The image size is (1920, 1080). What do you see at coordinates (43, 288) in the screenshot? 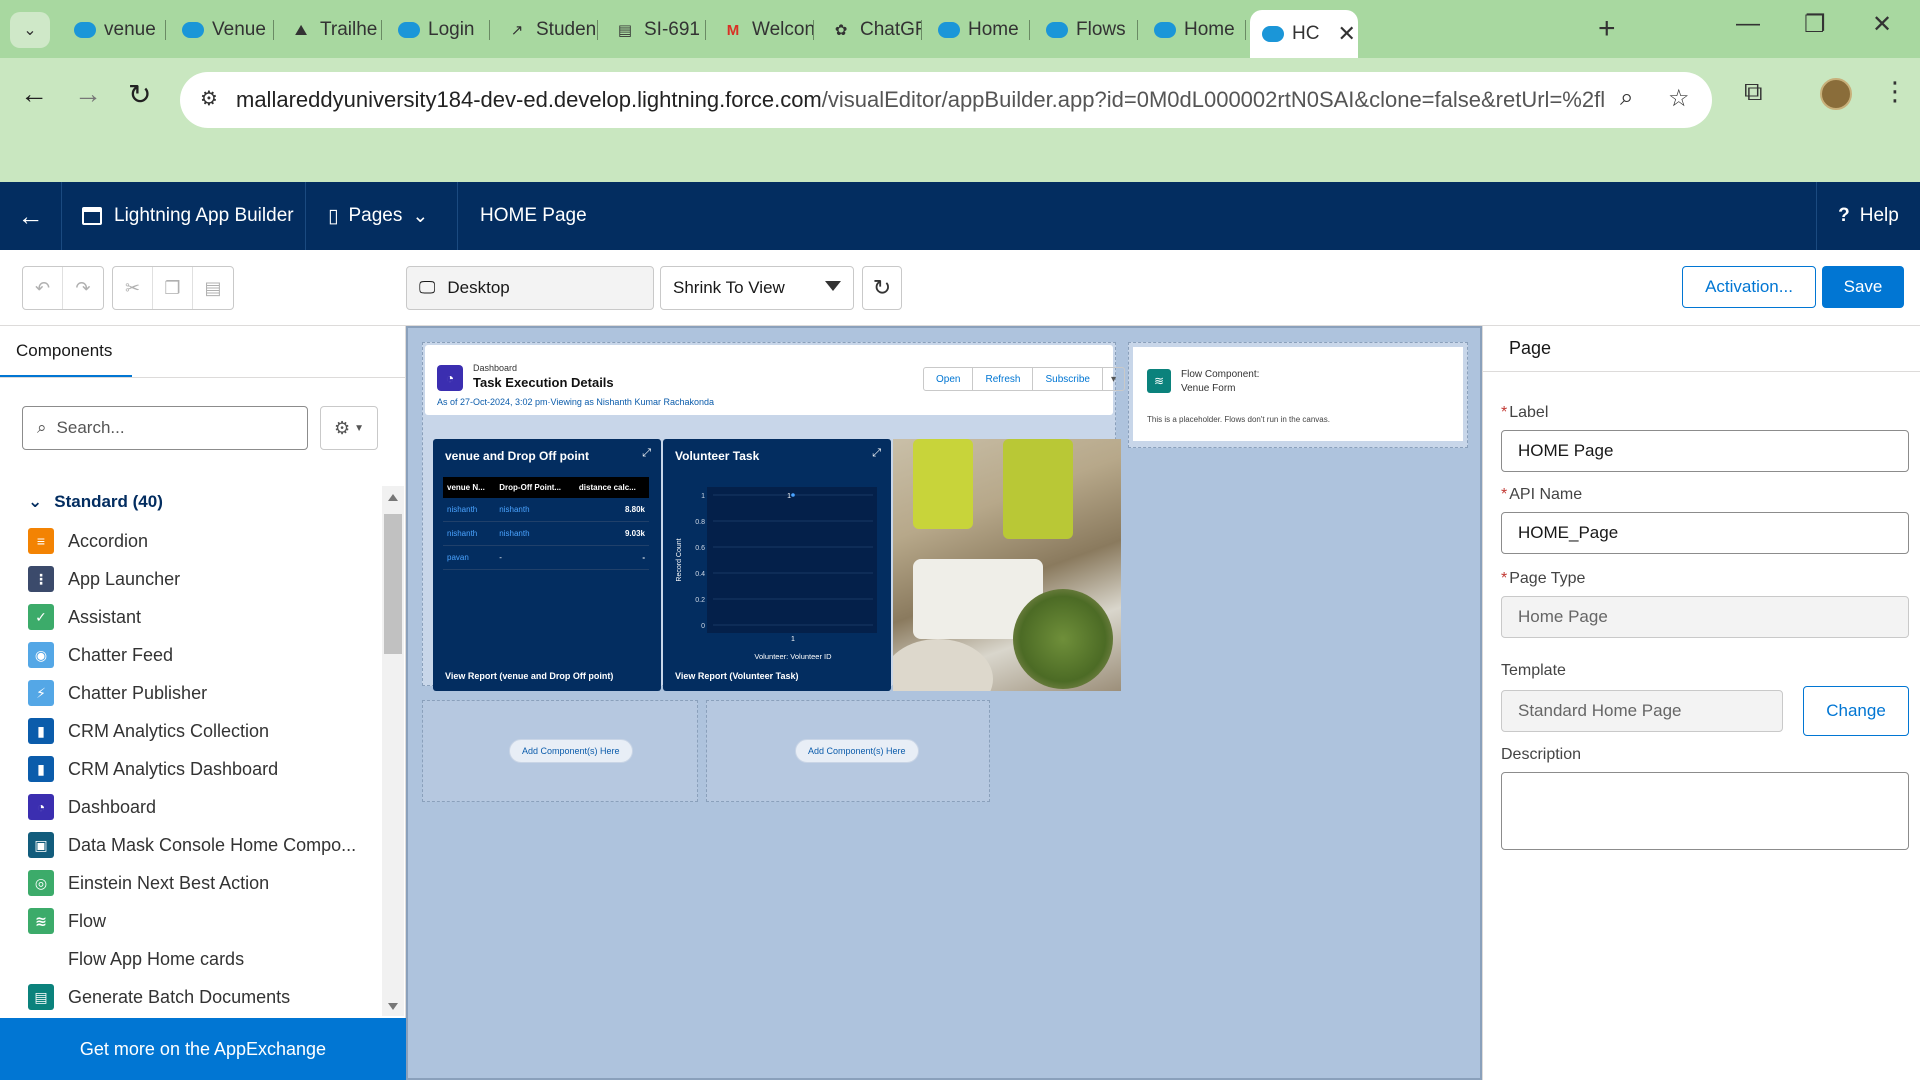
I see `undo-button: ↶` at bounding box center [43, 288].